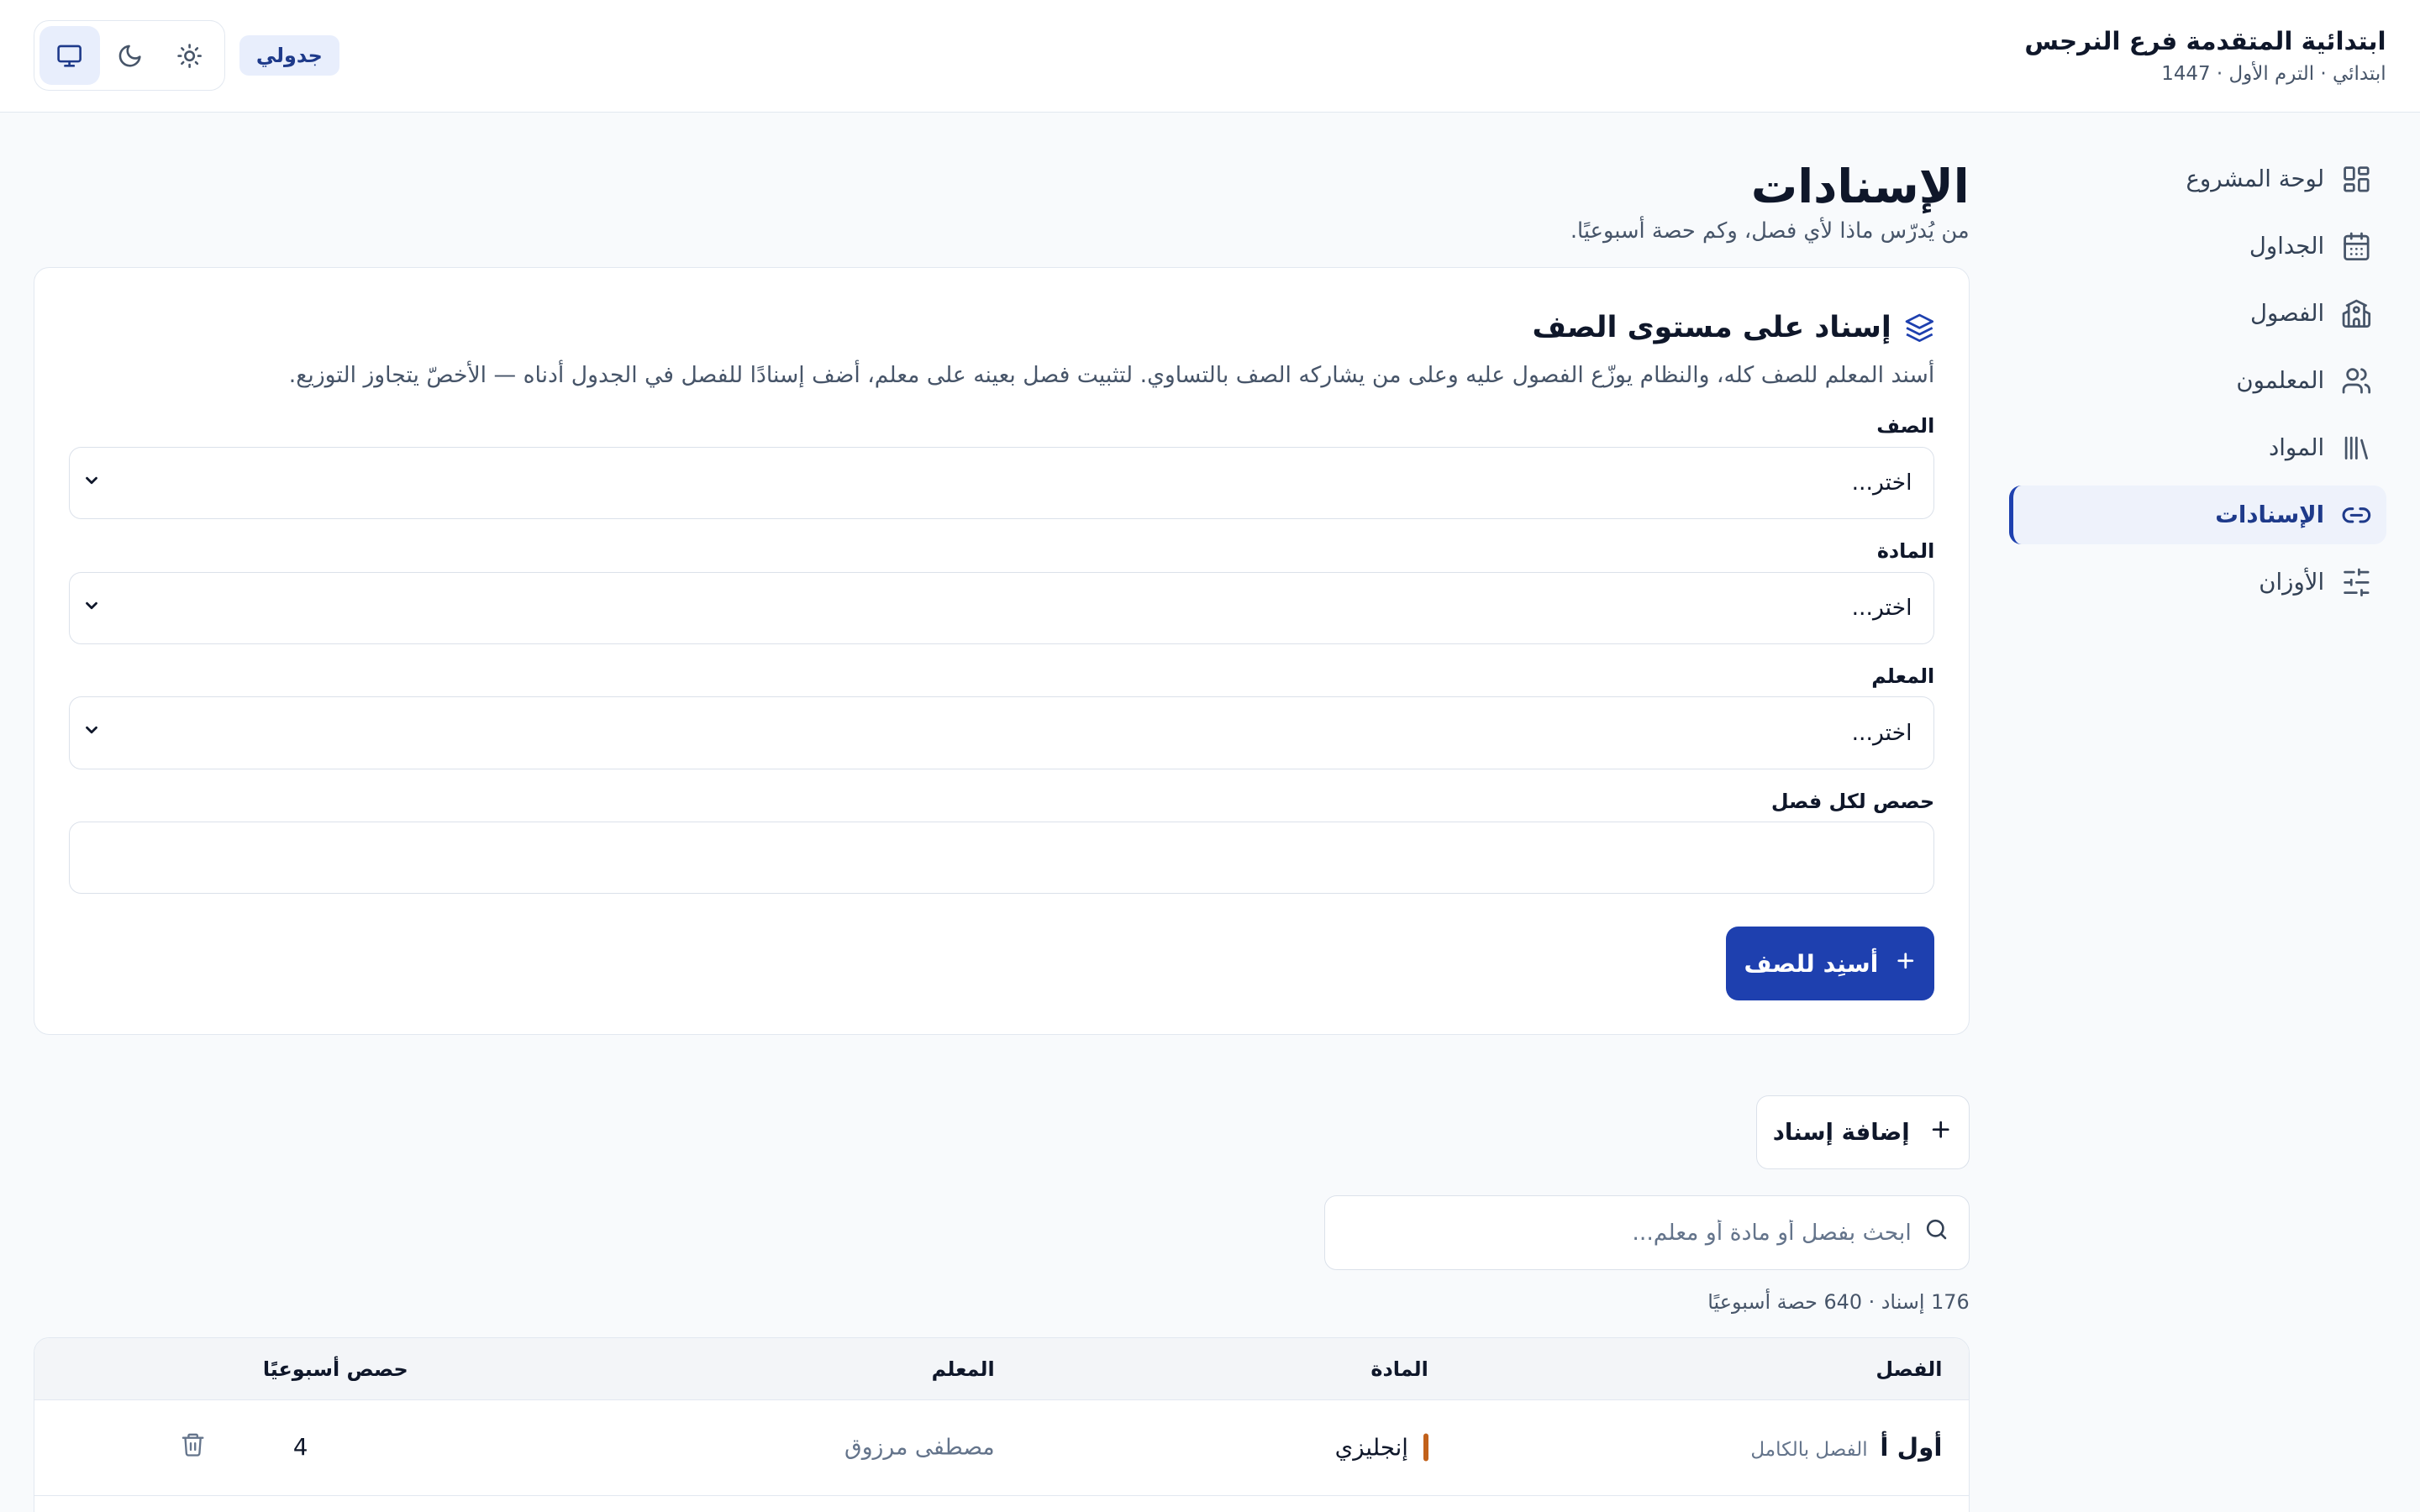  Describe the element at coordinates (2357, 582) in the screenshot. I see `sliders-icon` at that location.